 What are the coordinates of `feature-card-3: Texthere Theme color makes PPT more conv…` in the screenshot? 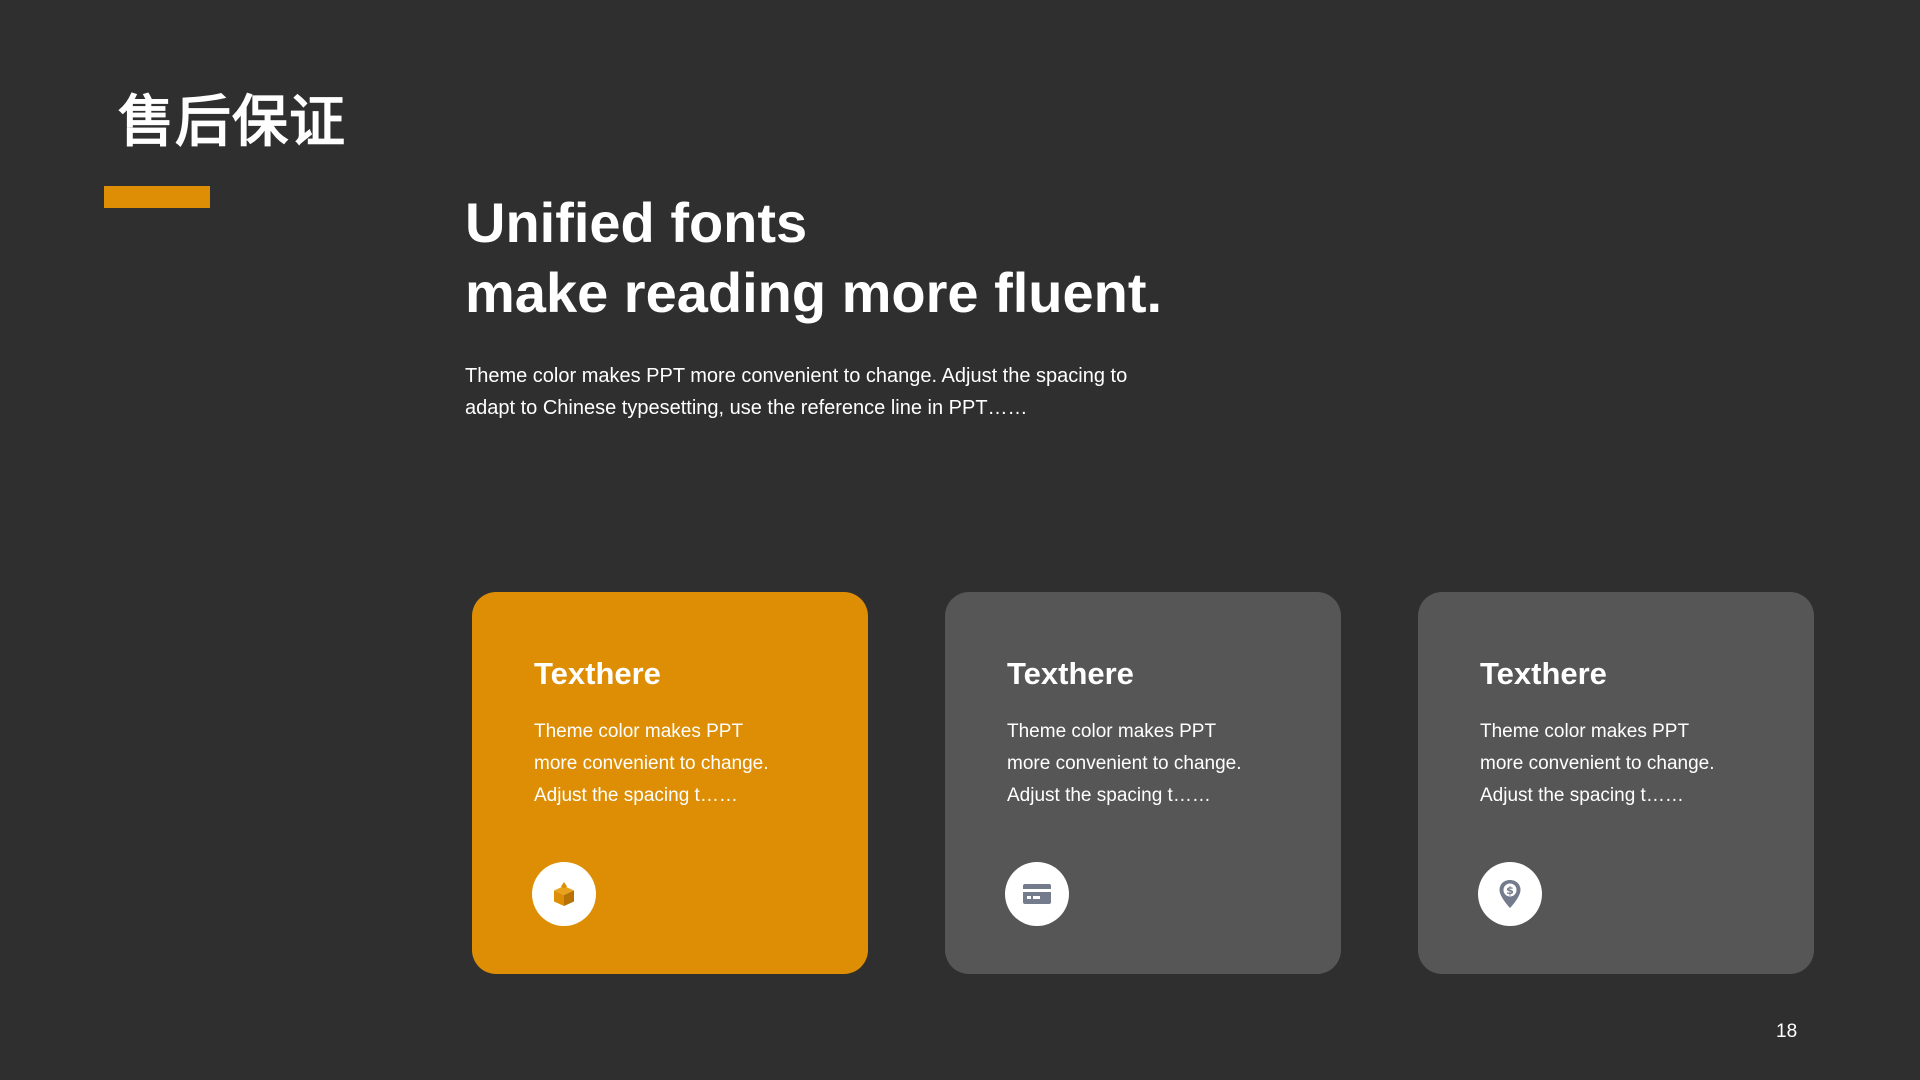 It's located at (1616, 783).